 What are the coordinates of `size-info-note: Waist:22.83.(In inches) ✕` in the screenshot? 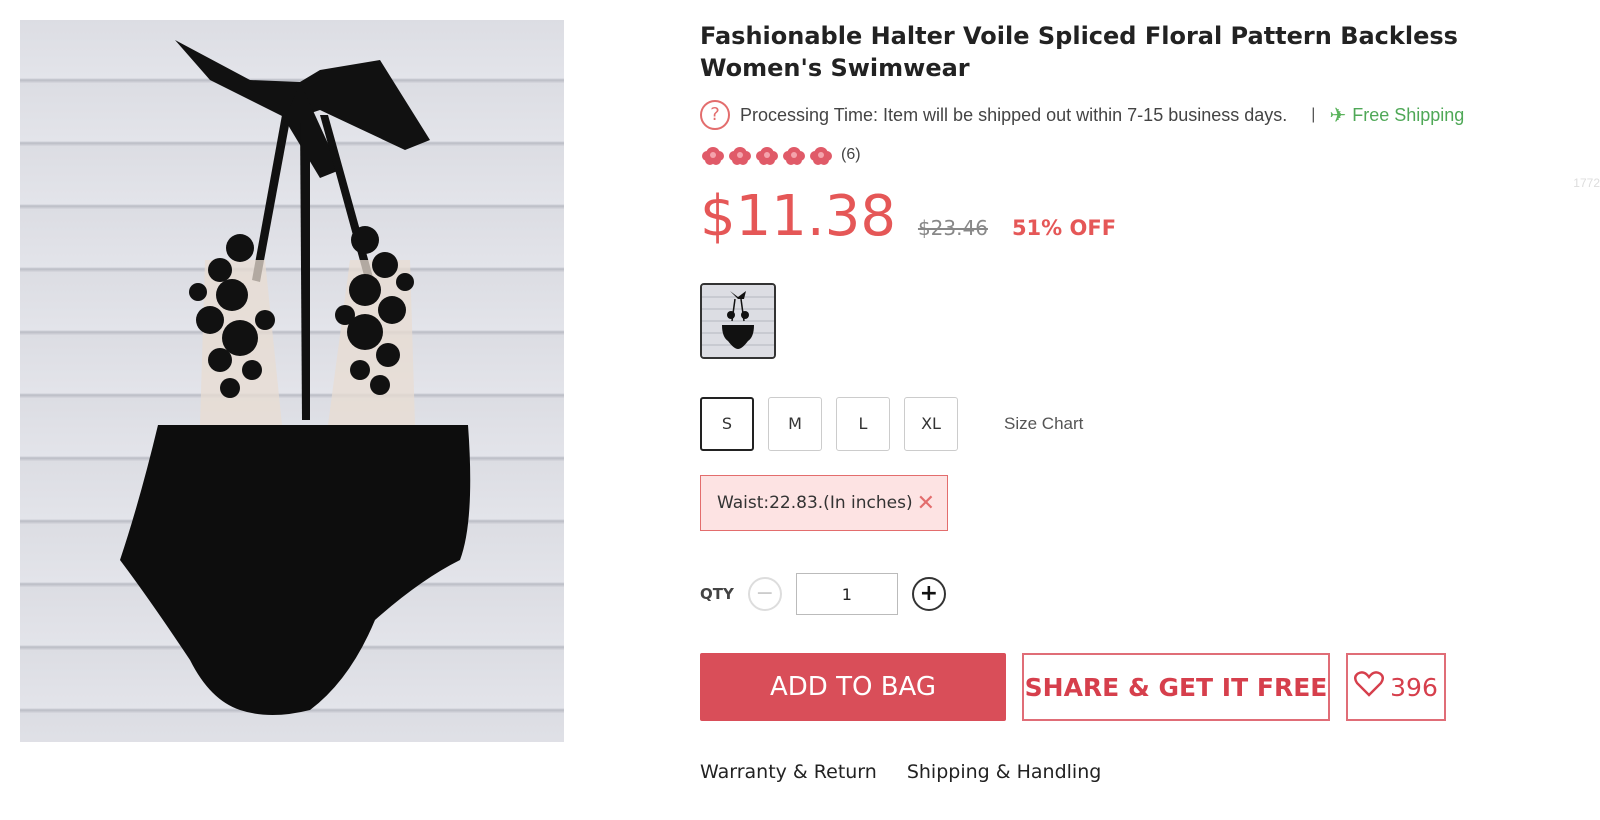 It's located at (824, 503).